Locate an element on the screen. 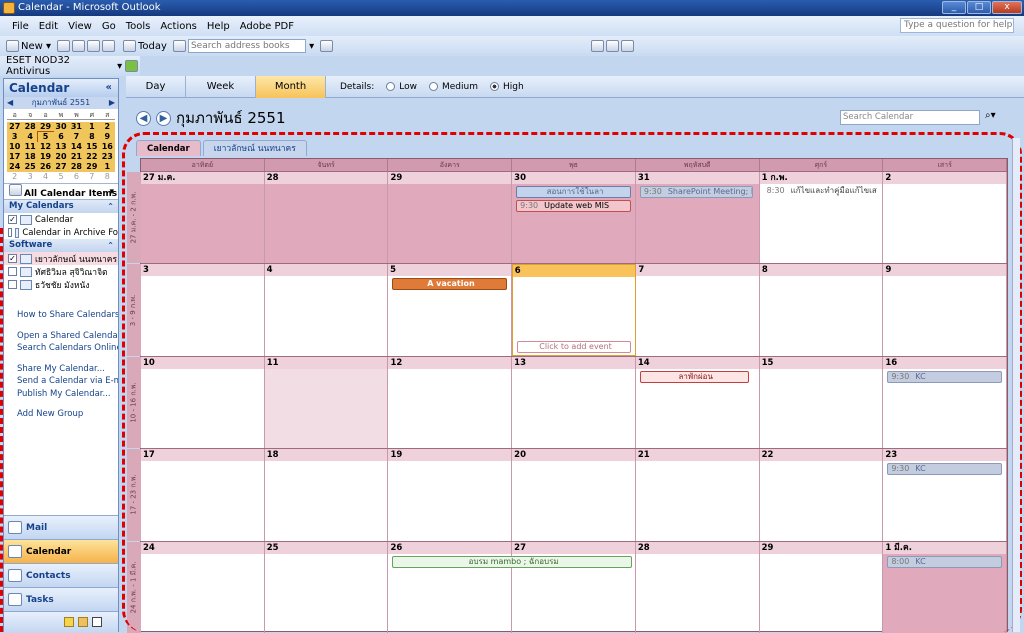 This screenshot has height=633, width=1024. mini-calendar-day: 25 is located at coordinates (30, 167).